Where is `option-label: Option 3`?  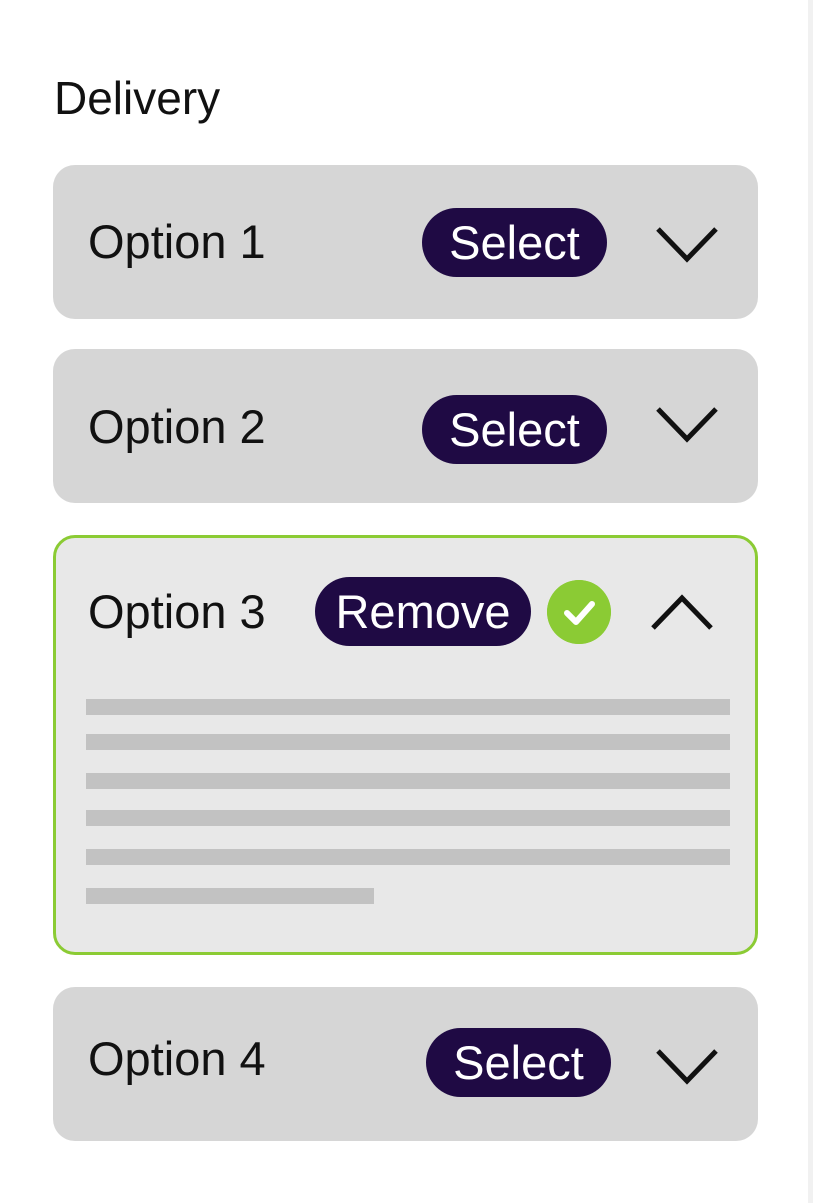 option-label: Option 3 is located at coordinates (177, 611).